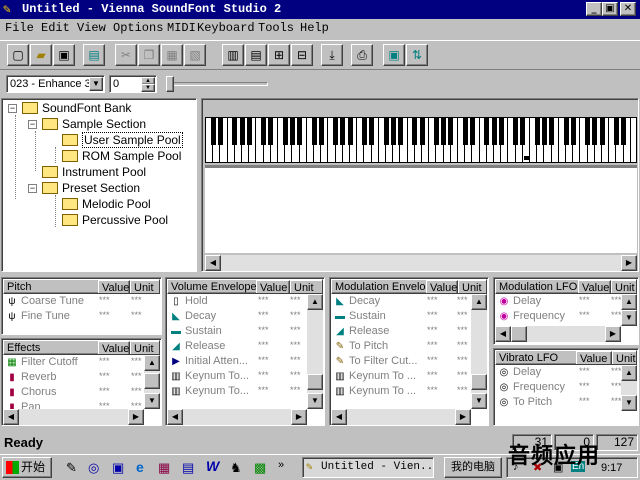 The width and height of the screenshot is (640, 480). What do you see at coordinates (276, 28) in the screenshot?
I see `menu-tools: Tools` at bounding box center [276, 28].